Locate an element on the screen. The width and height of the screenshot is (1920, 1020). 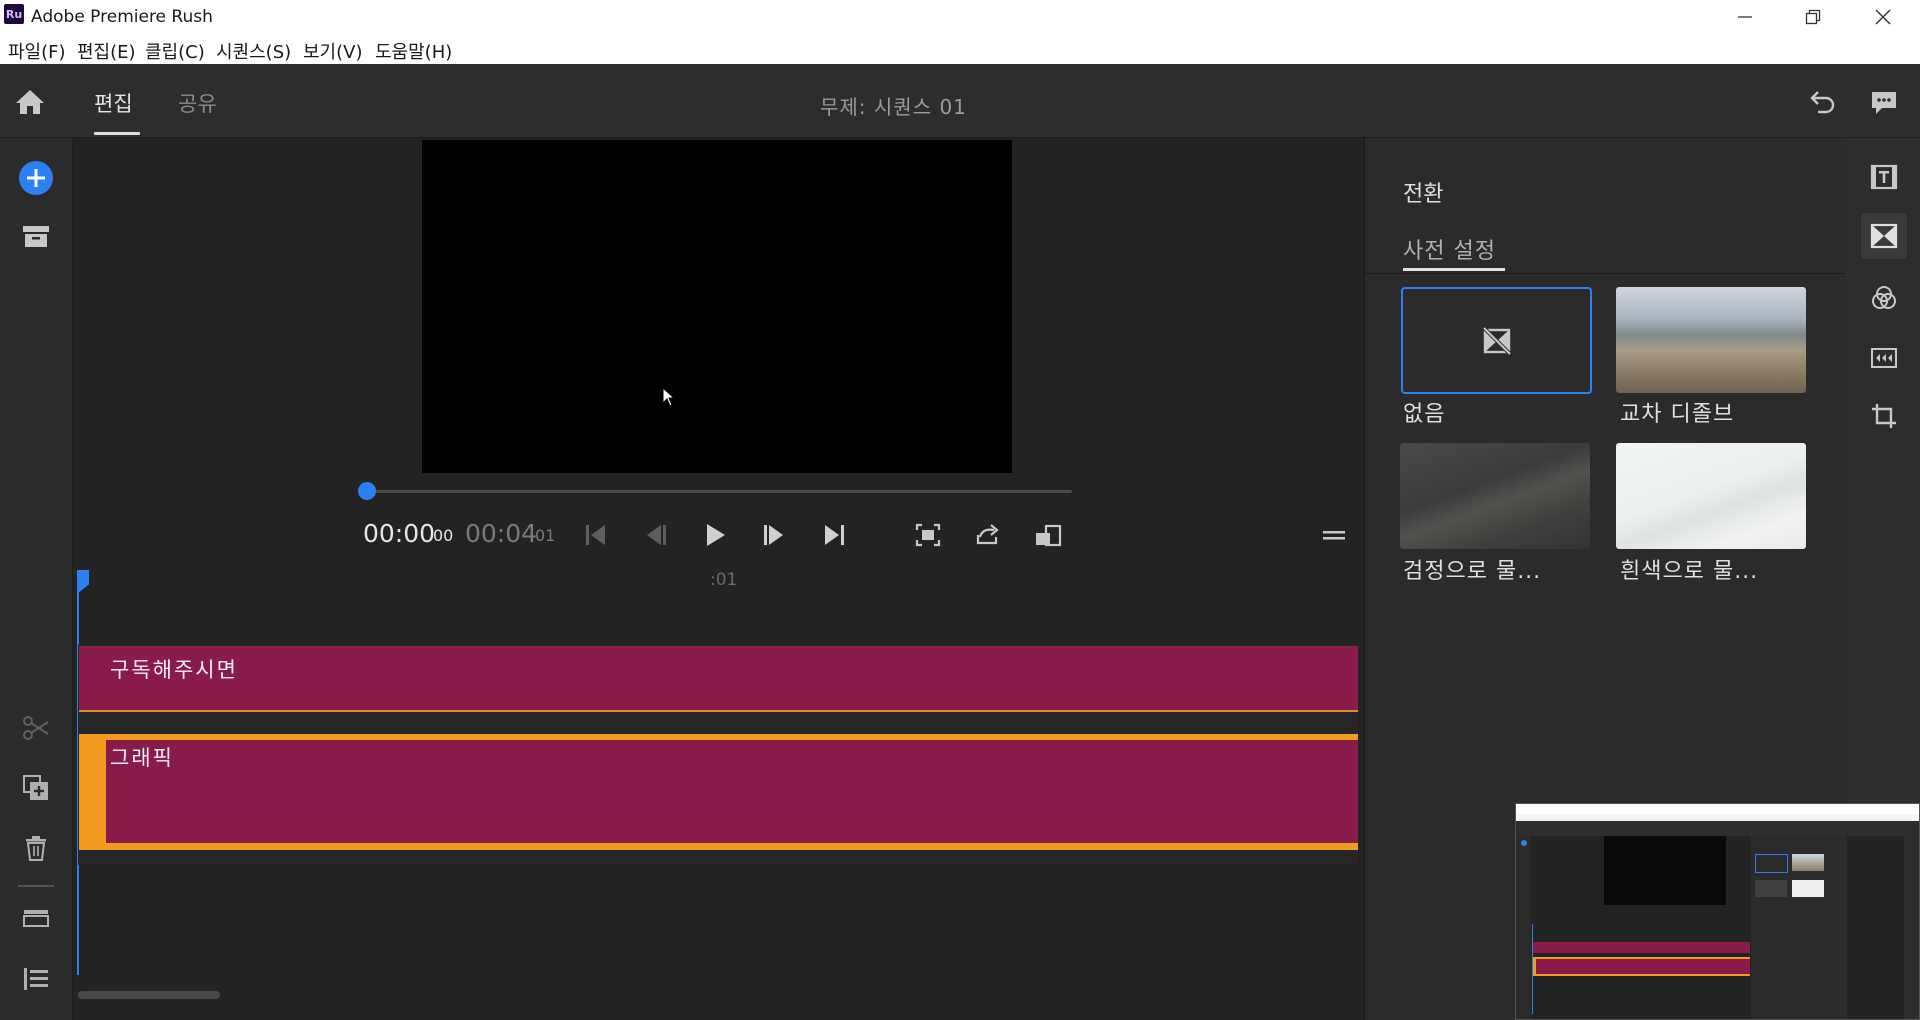
transition-icon is located at coordinates (1884, 236).